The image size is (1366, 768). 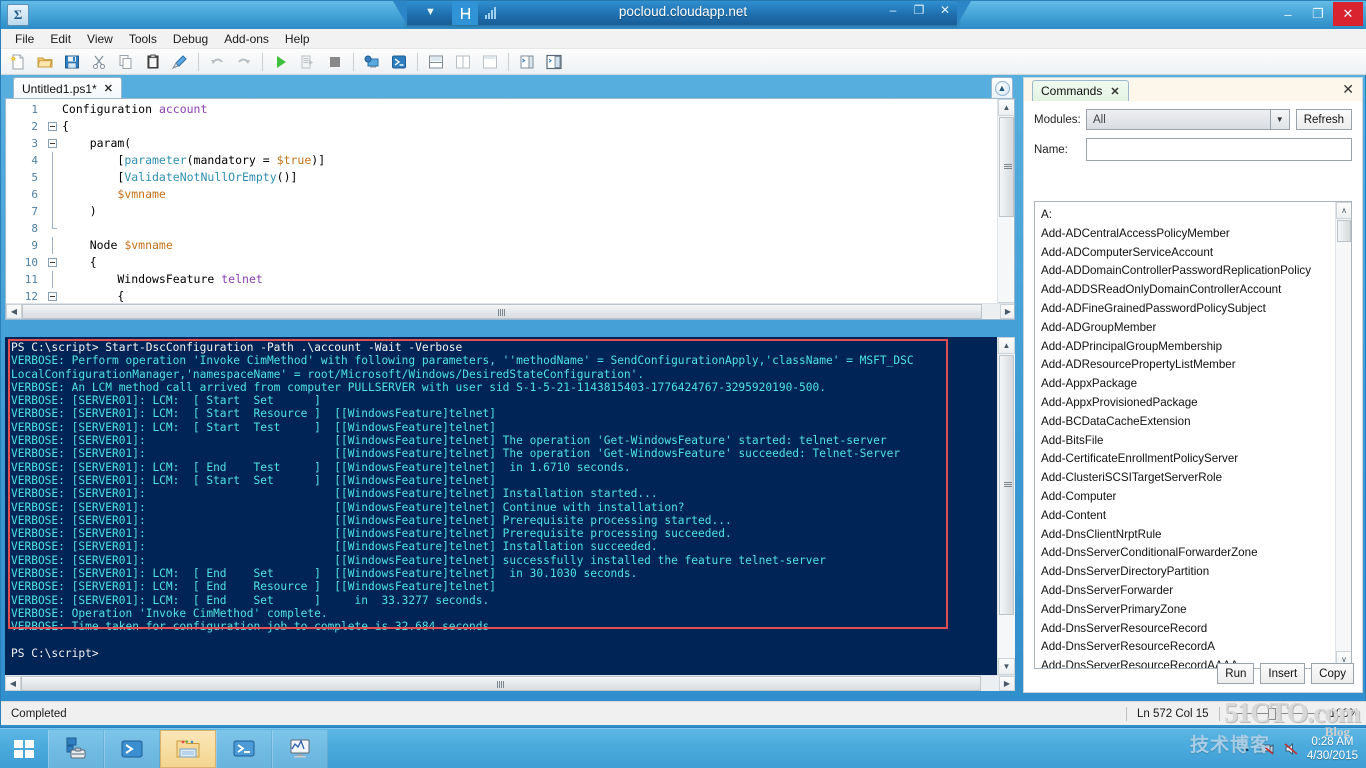 What do you see at coordinates (919, 10) in the screenshot?
I see `rdp-restore-button: ❐` at bounding box center [919, 10].